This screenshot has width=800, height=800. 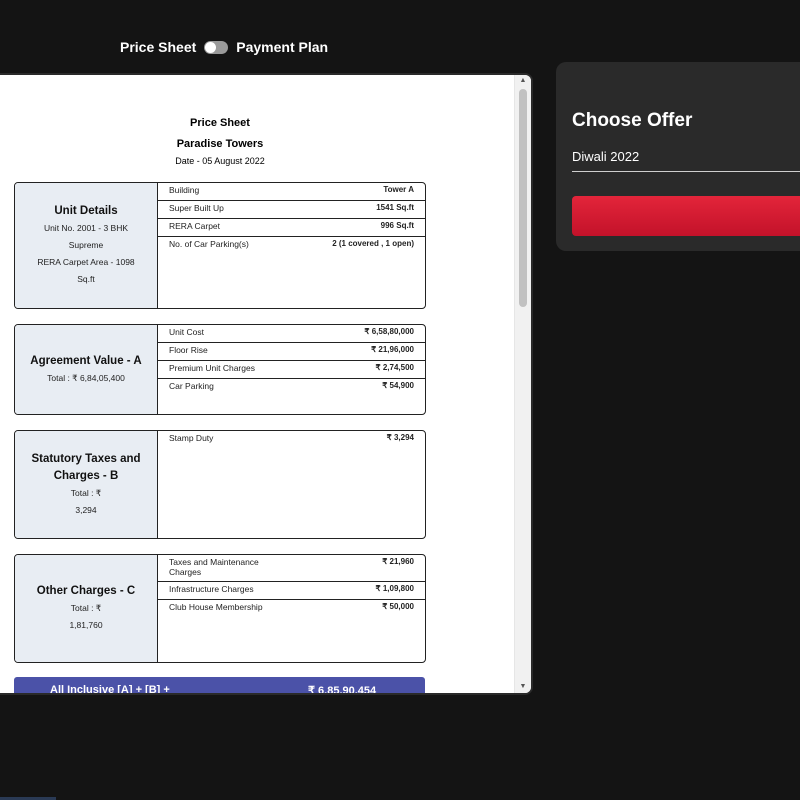 I want to click on row-value: 2 (1 covered , 1 open), so click(x=373, y=243).